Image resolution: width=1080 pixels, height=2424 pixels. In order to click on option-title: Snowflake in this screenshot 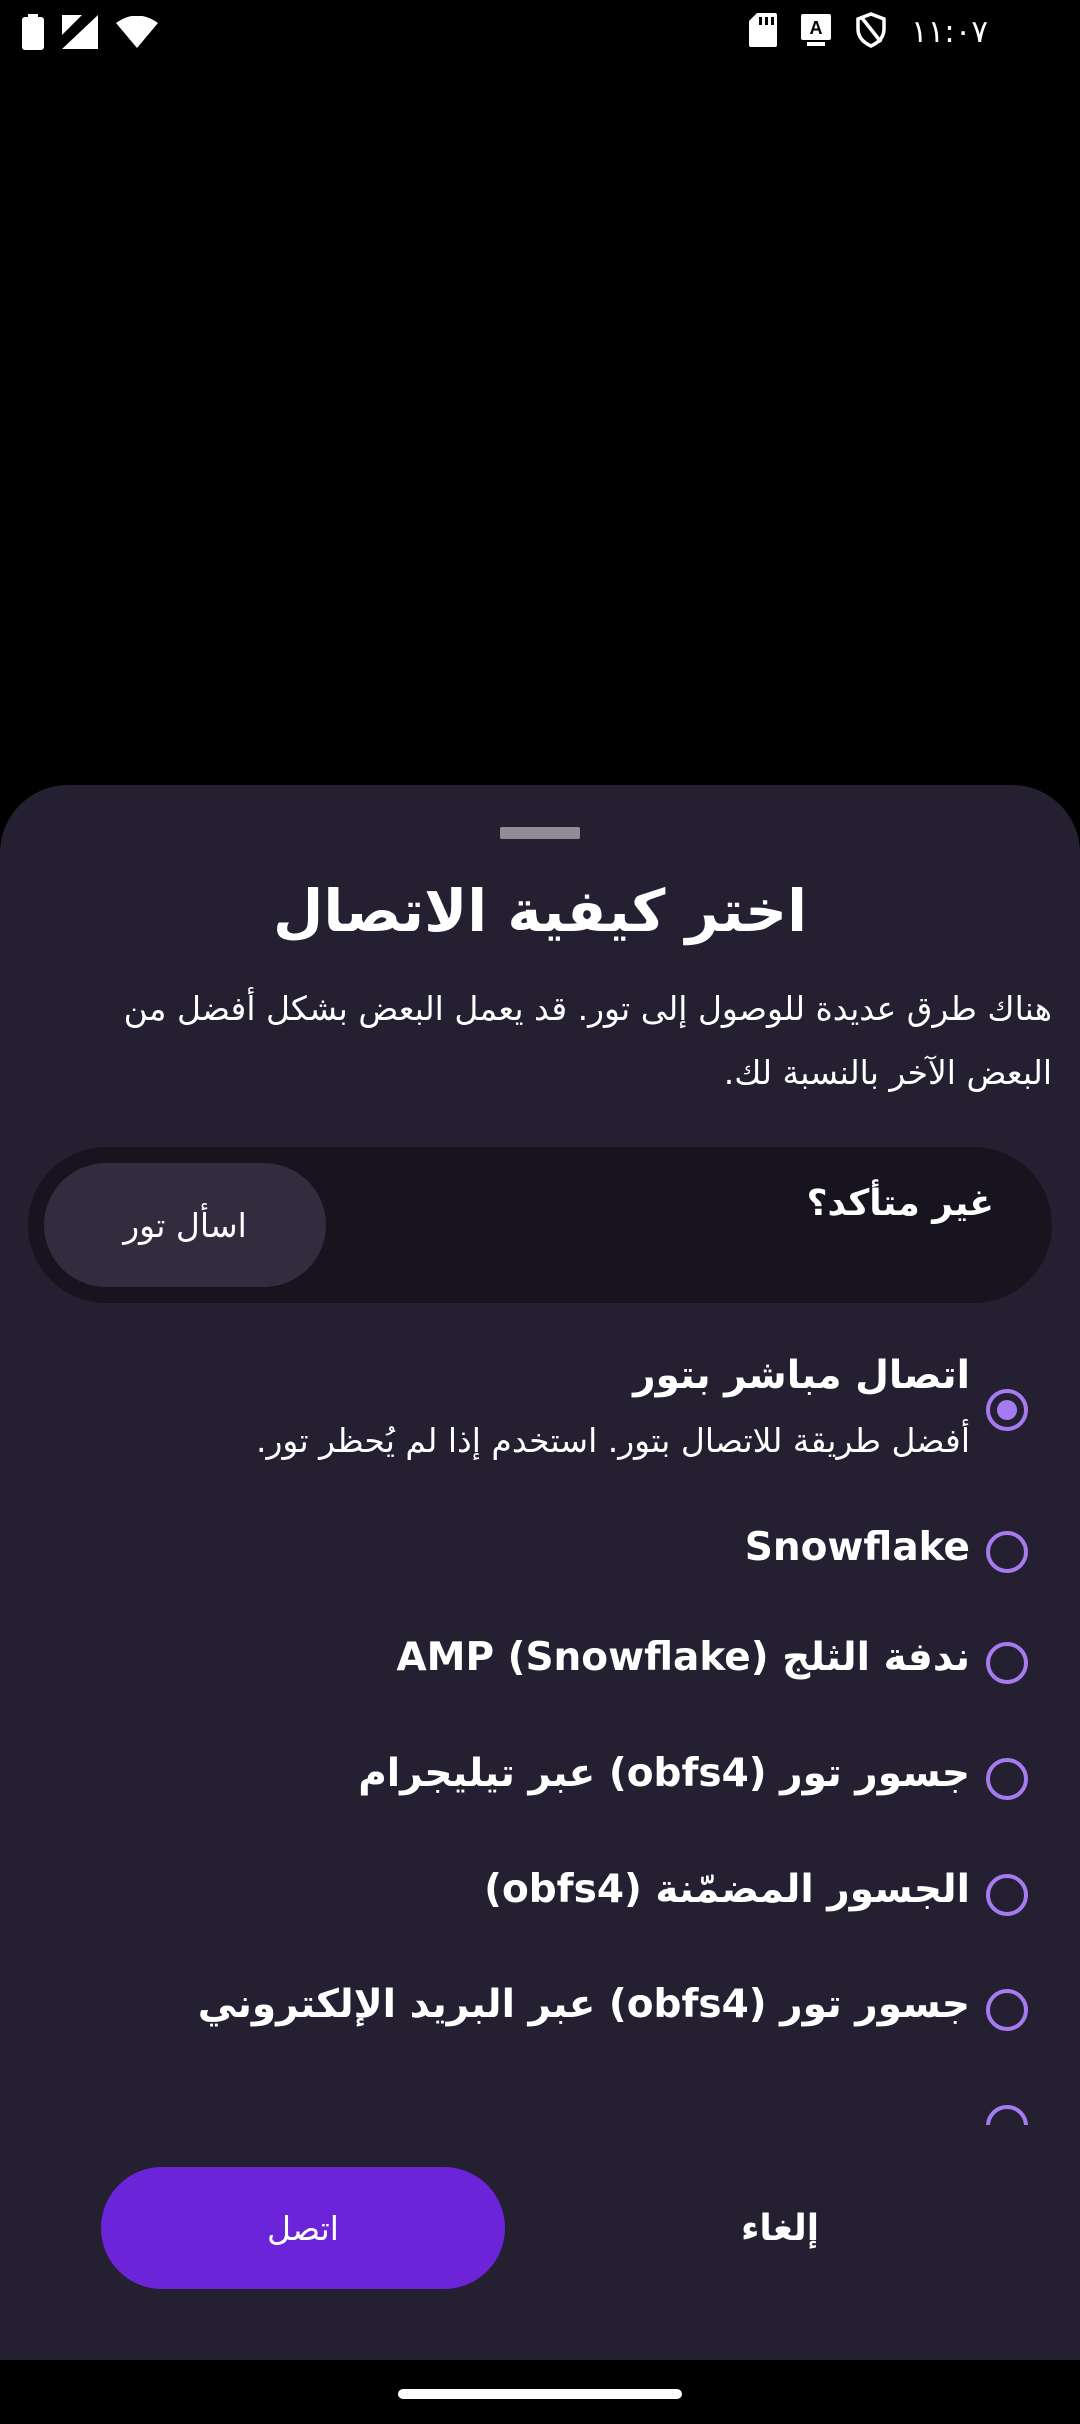, I will do `click(857, 1547)`.